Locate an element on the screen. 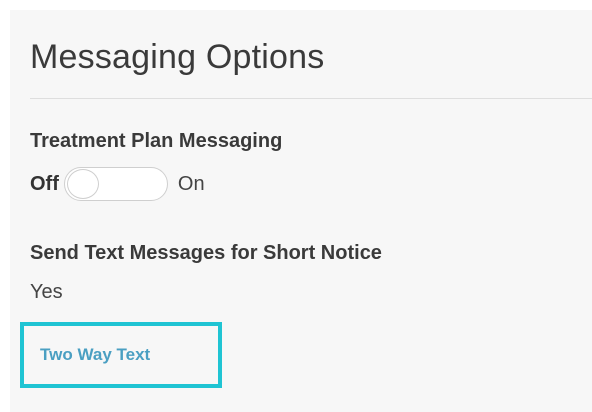 The width and height of the screenshot is (592, 412). two-way-text-highlight: Two Way Text is located at coordinates (121, 355).